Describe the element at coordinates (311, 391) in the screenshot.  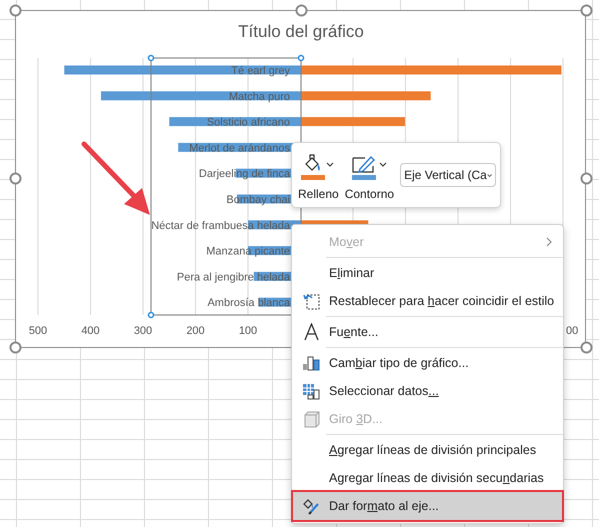
I see `table-icon` at that location.